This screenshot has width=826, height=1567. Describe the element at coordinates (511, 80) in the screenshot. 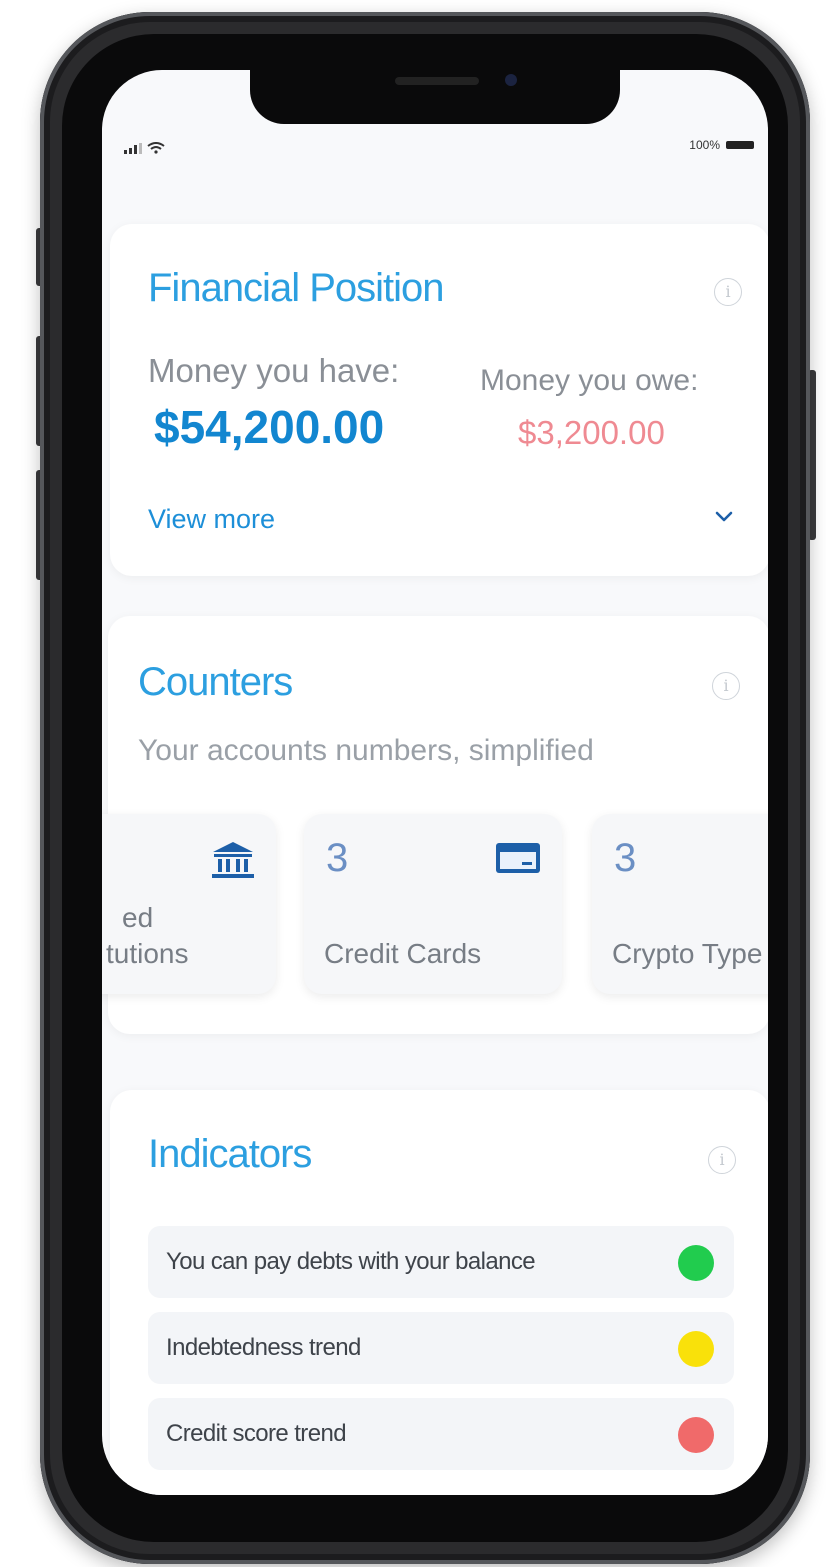

I see `front-camera` at that location.